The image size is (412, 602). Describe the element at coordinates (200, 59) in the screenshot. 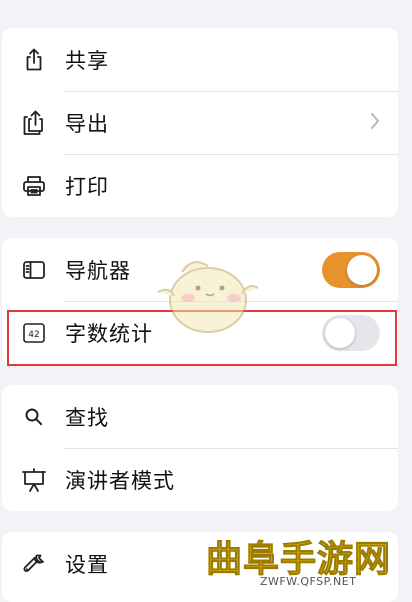

I see `menu-item-share: 共享` at that location.